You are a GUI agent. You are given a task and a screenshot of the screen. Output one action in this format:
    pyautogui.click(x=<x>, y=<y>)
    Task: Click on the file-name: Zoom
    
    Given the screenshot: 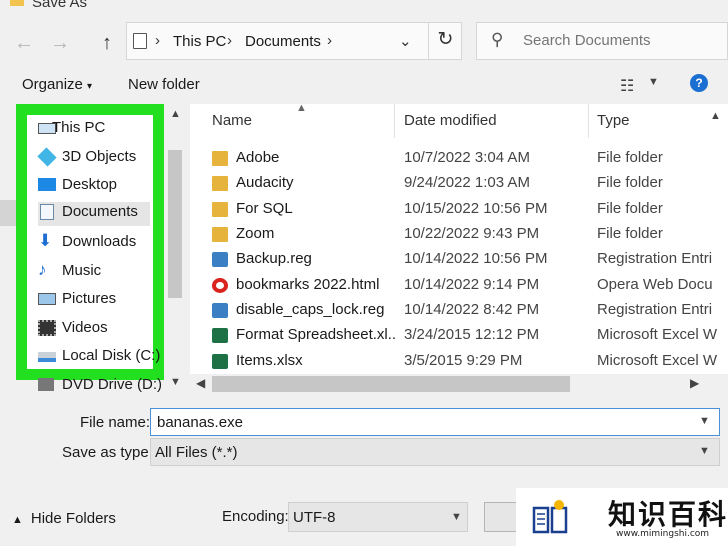 What is the action you would take?
    pyautogui.click(x=255, y=233)
    